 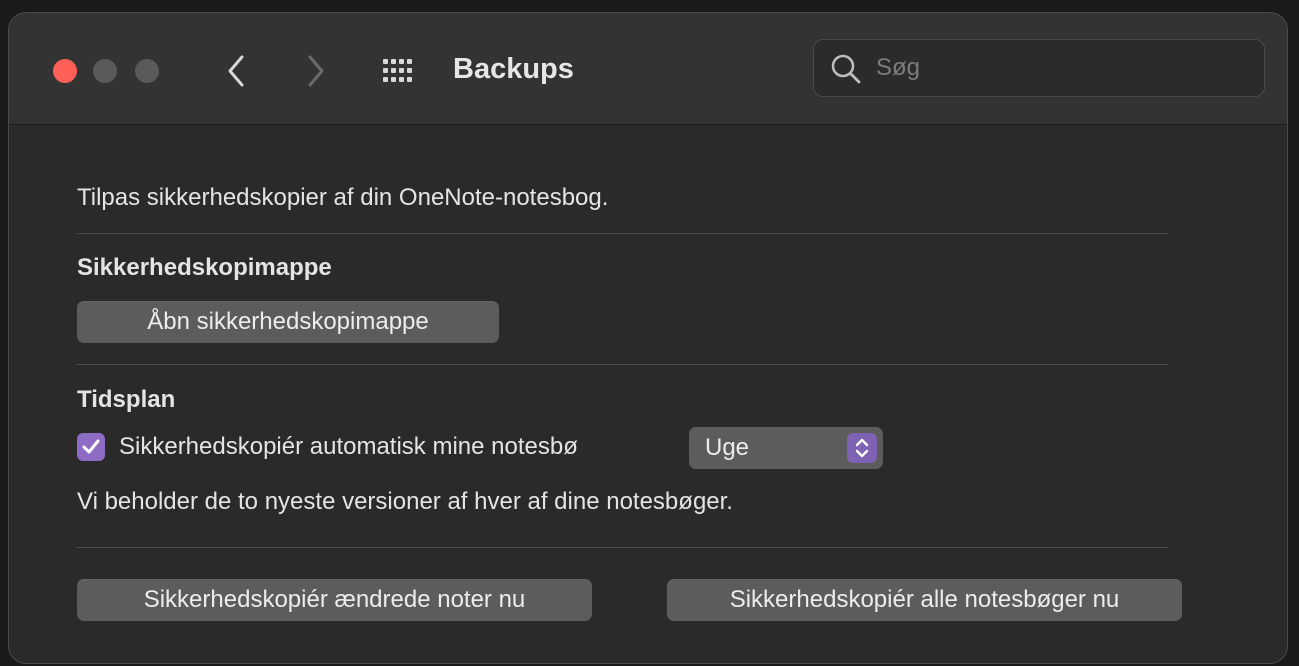 I want to click on back-chevron-icon, so click(x=236, y=71).